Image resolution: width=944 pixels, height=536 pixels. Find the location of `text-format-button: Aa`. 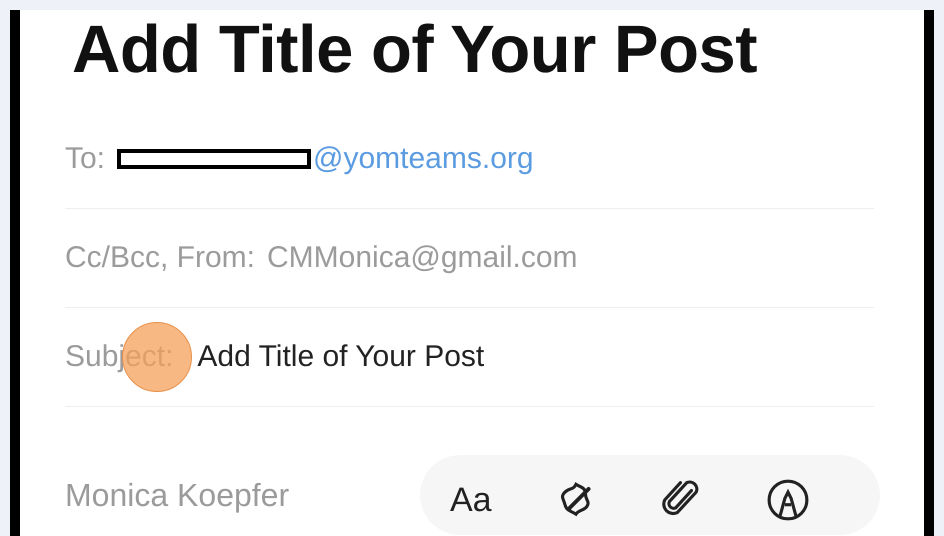

text-format-button: Aa is located at coordinates (471, 500).